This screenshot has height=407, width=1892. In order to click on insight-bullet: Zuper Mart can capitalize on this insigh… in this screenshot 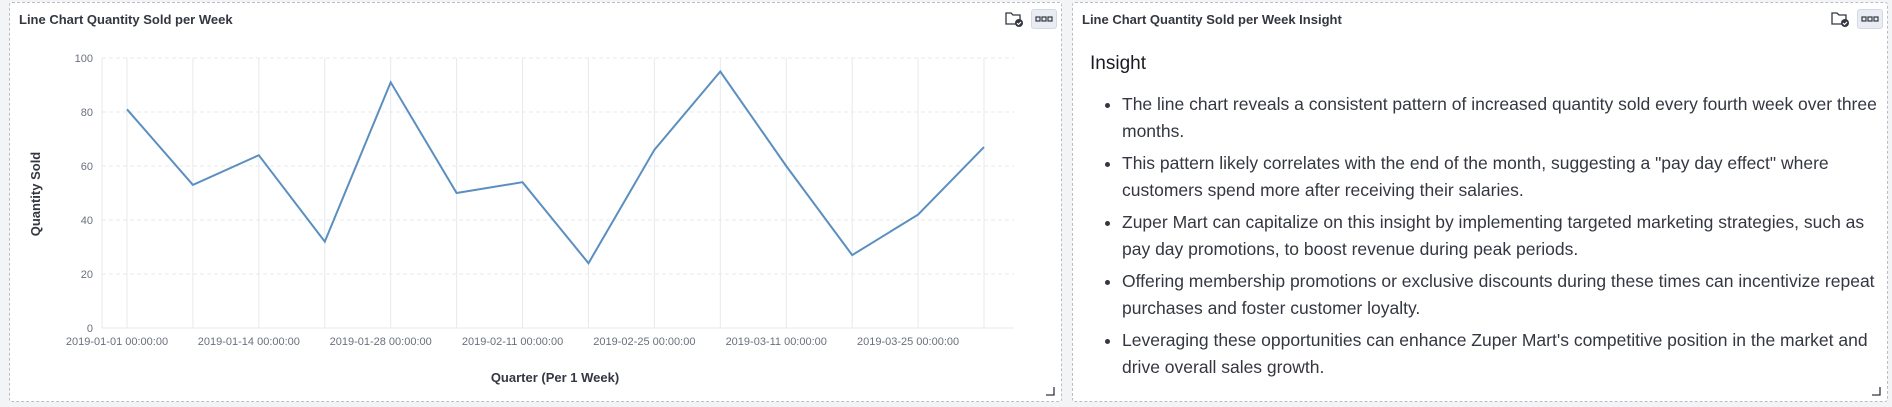, I will do `click(1502, 236)`.